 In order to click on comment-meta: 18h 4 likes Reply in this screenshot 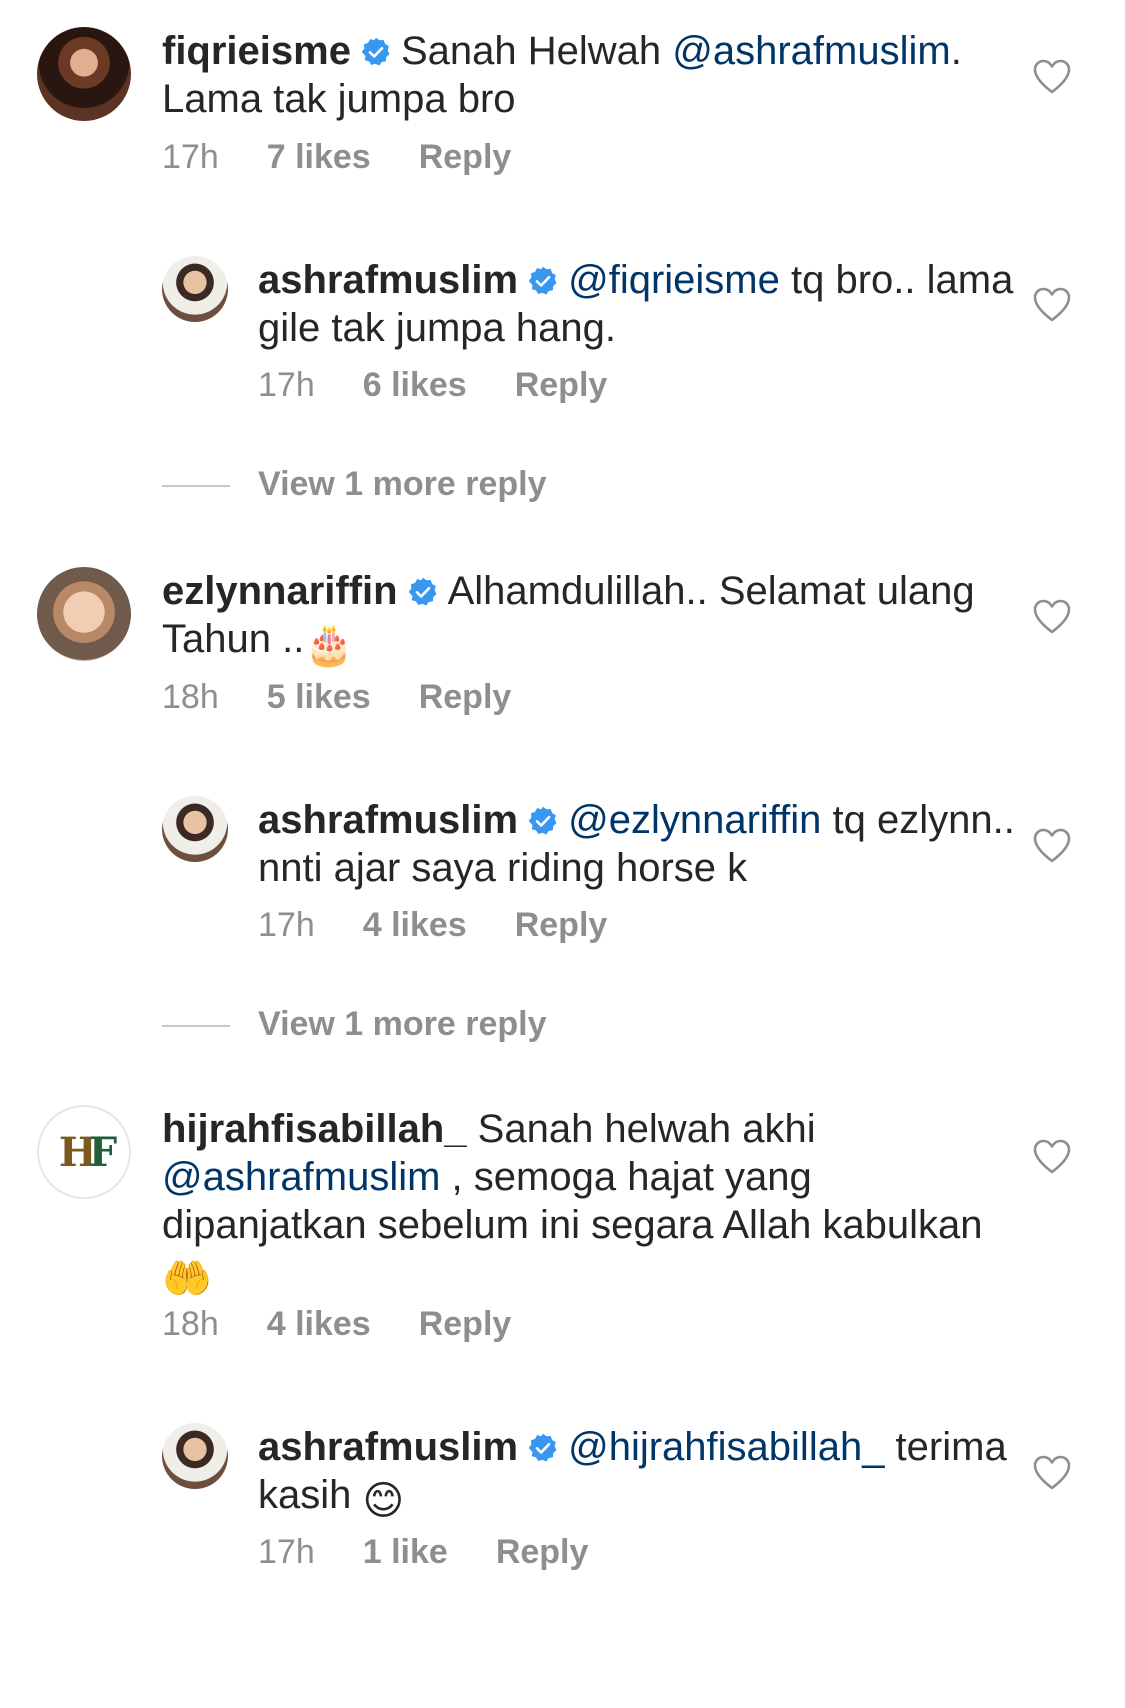, I will do `click(360, 1324)`.